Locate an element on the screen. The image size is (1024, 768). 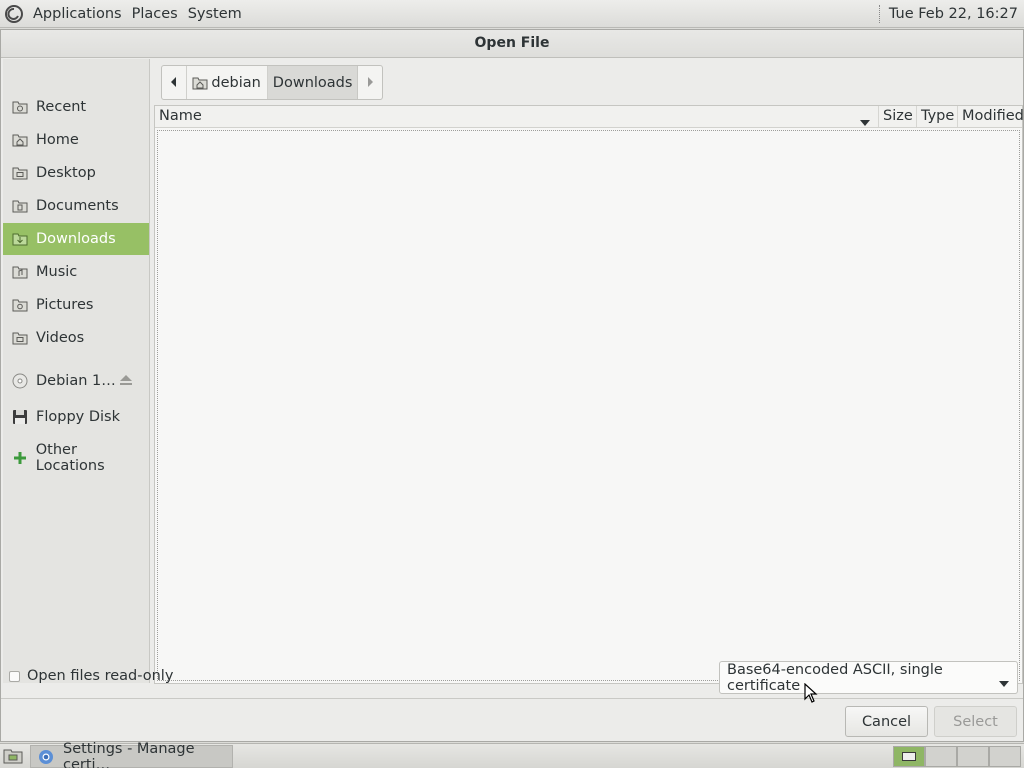
system-menu: System is located at coordinates (215, 14).